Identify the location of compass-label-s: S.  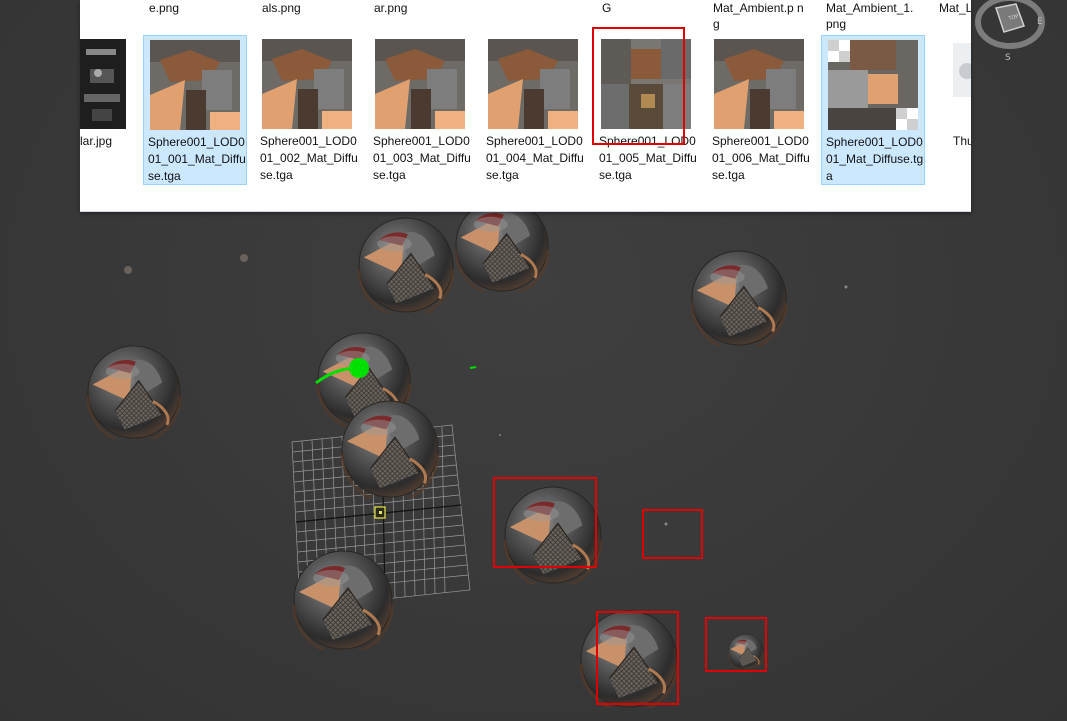
(1008, 58).